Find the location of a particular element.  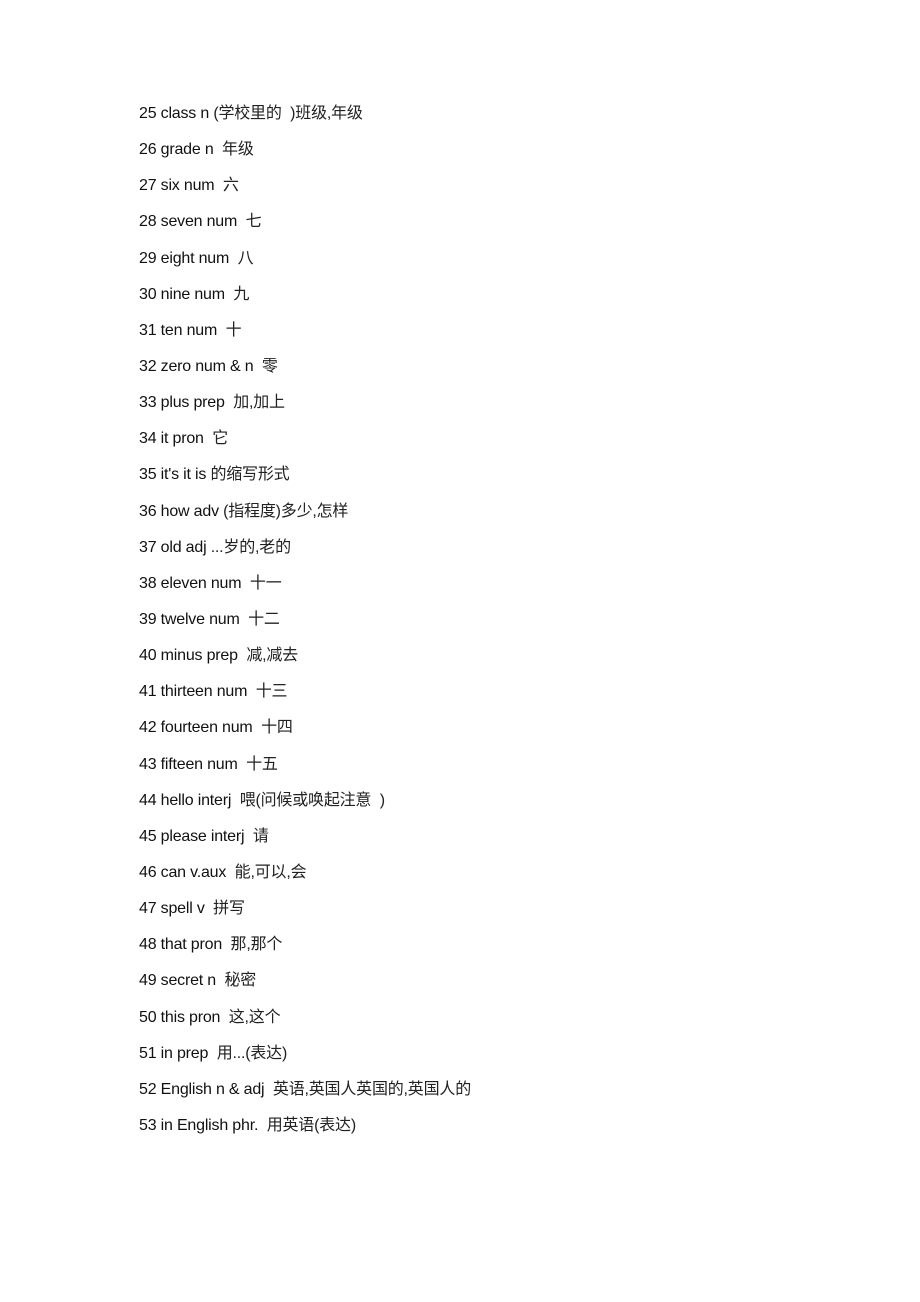

entry-word: spell is located at coordinates (176, 909).